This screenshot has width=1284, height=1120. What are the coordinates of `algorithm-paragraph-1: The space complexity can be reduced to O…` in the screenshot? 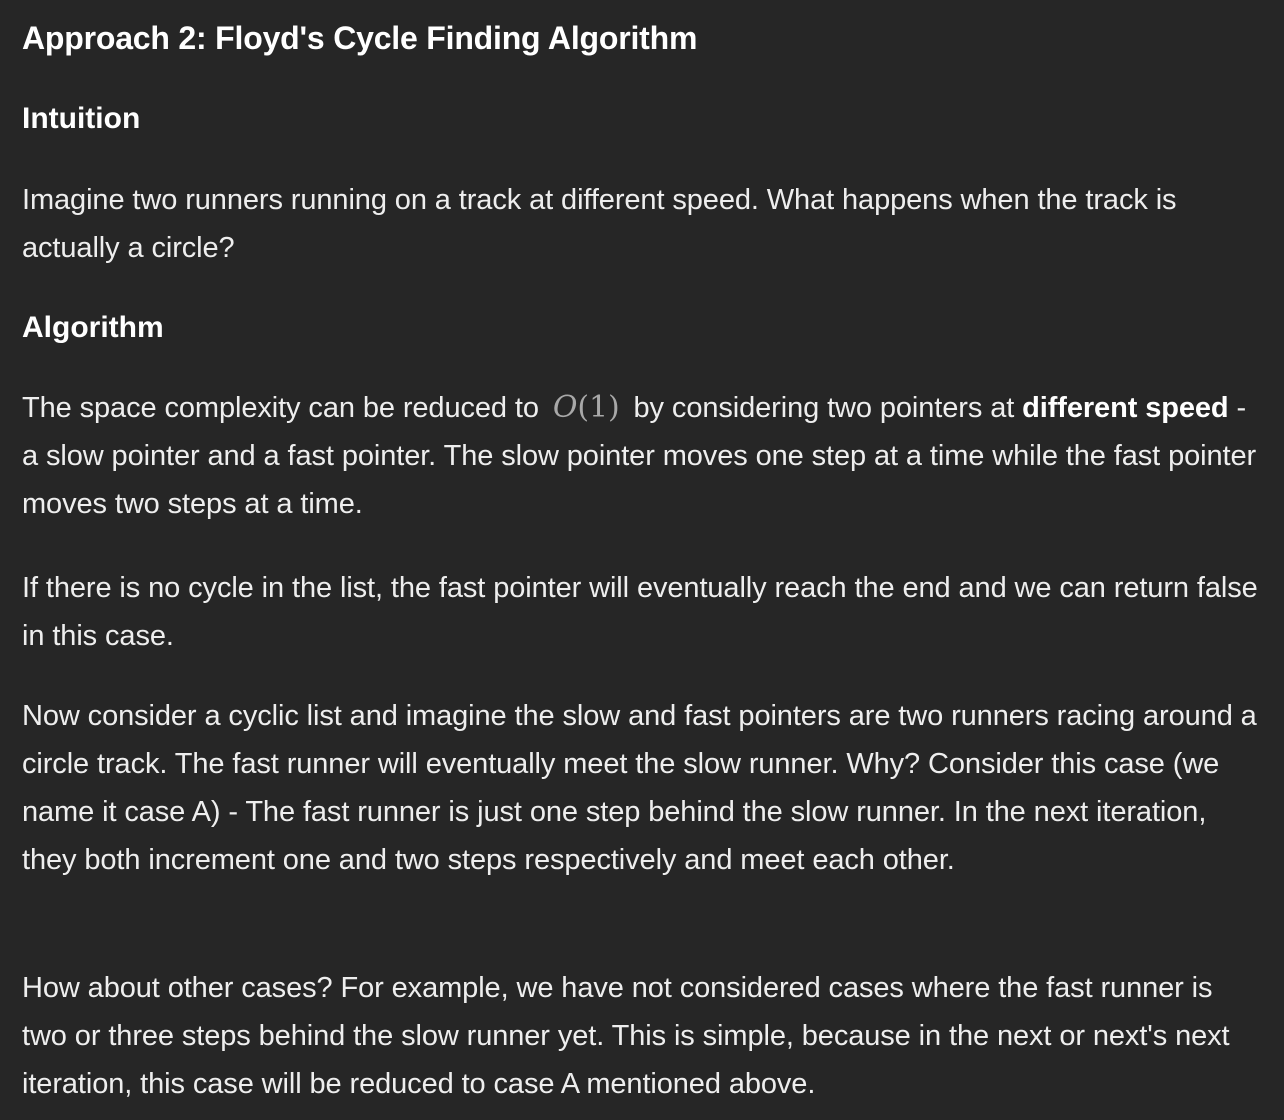 It's located at (641, 456).